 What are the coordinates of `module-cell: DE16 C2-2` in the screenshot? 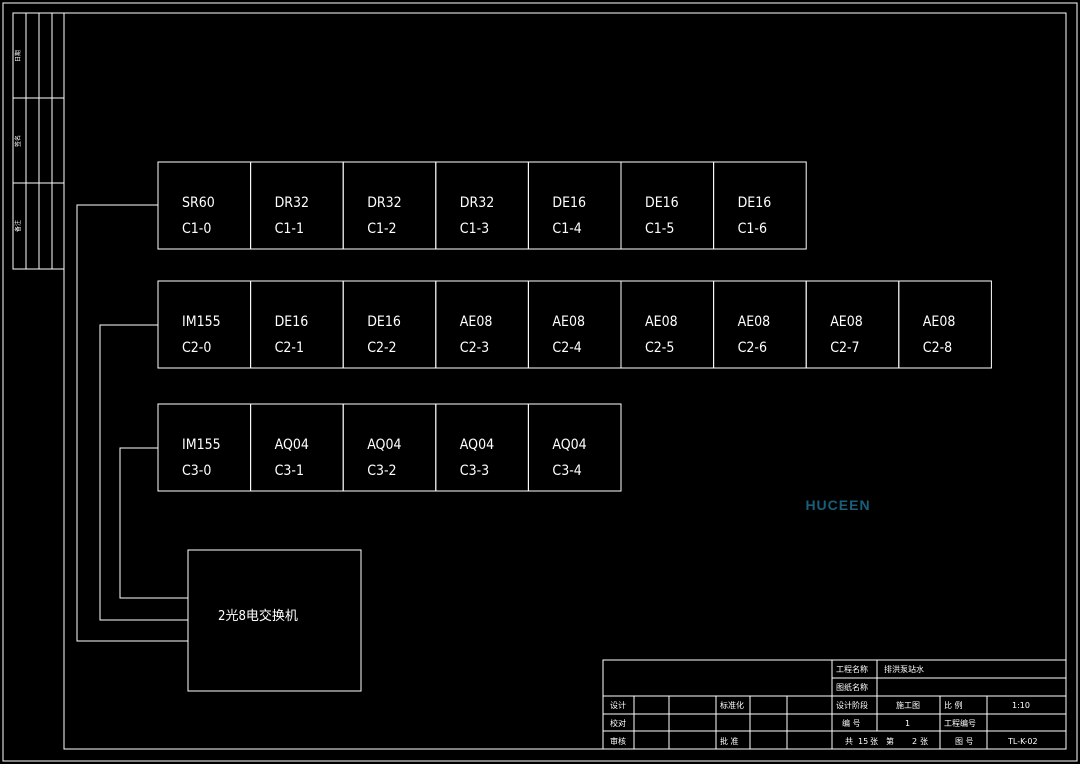 It's located at (389, 324).